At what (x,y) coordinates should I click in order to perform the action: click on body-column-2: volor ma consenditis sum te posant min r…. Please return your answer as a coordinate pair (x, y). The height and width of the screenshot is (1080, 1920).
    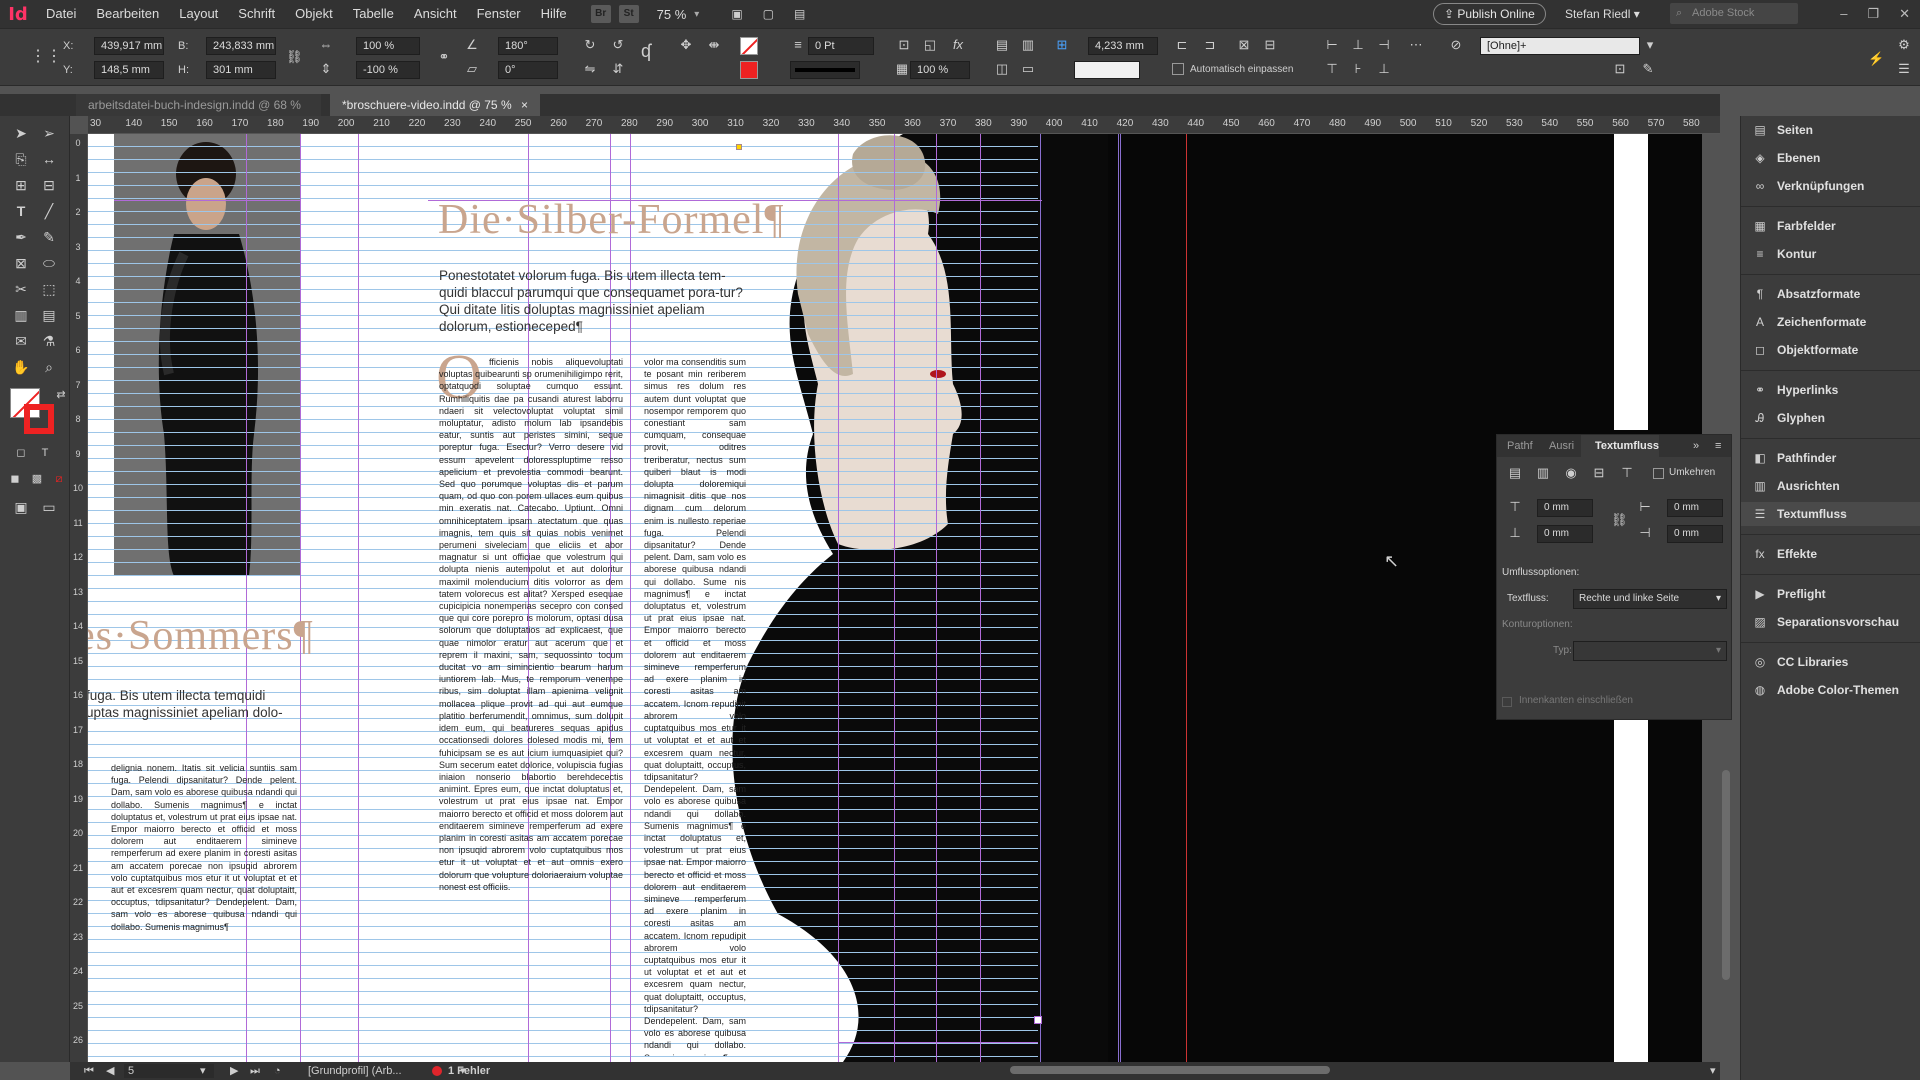
    Looking at the image, I should click on (695, 706).